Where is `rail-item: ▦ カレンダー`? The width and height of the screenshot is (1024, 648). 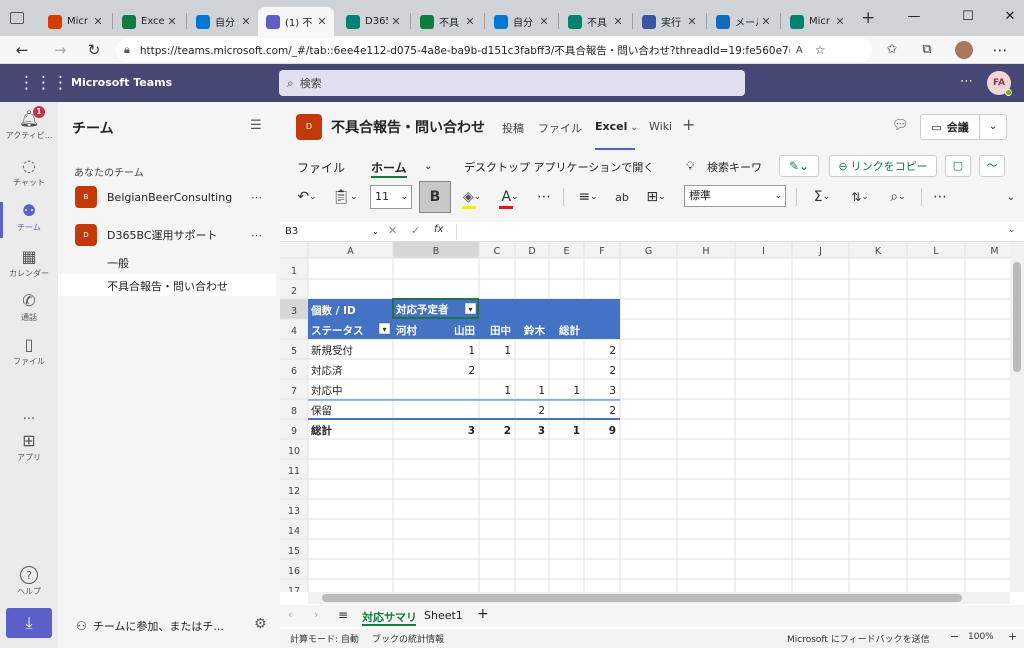 rail-item: ▦ カレンダー is located at coordinates (29, 263).